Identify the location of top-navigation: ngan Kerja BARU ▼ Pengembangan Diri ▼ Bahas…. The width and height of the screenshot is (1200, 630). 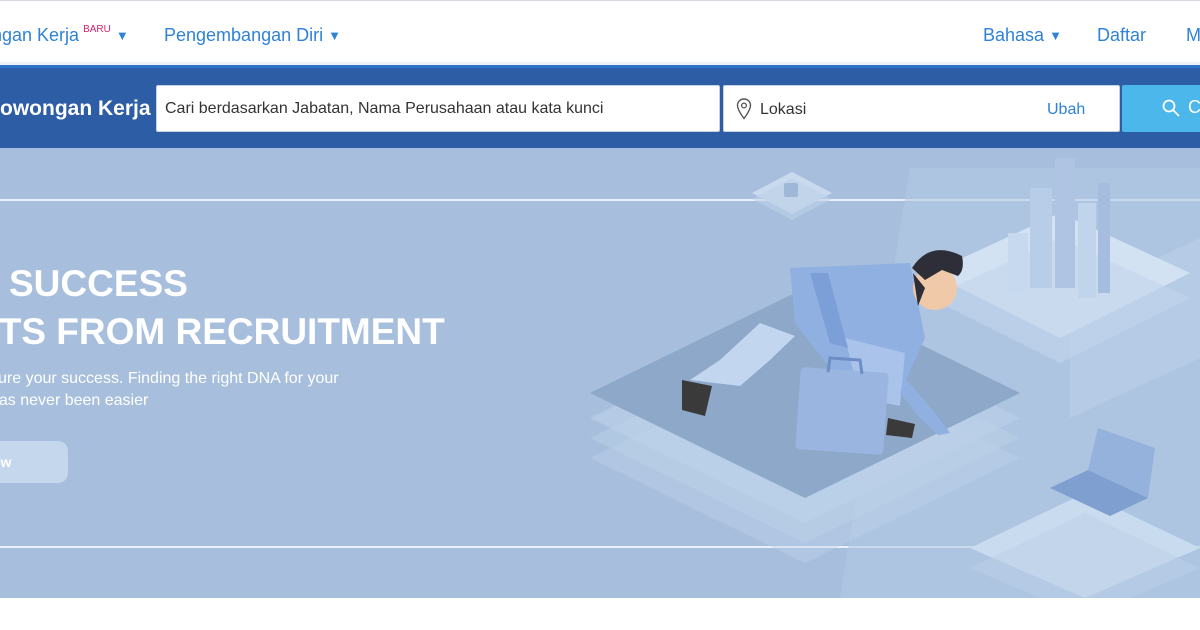
(600, 32).